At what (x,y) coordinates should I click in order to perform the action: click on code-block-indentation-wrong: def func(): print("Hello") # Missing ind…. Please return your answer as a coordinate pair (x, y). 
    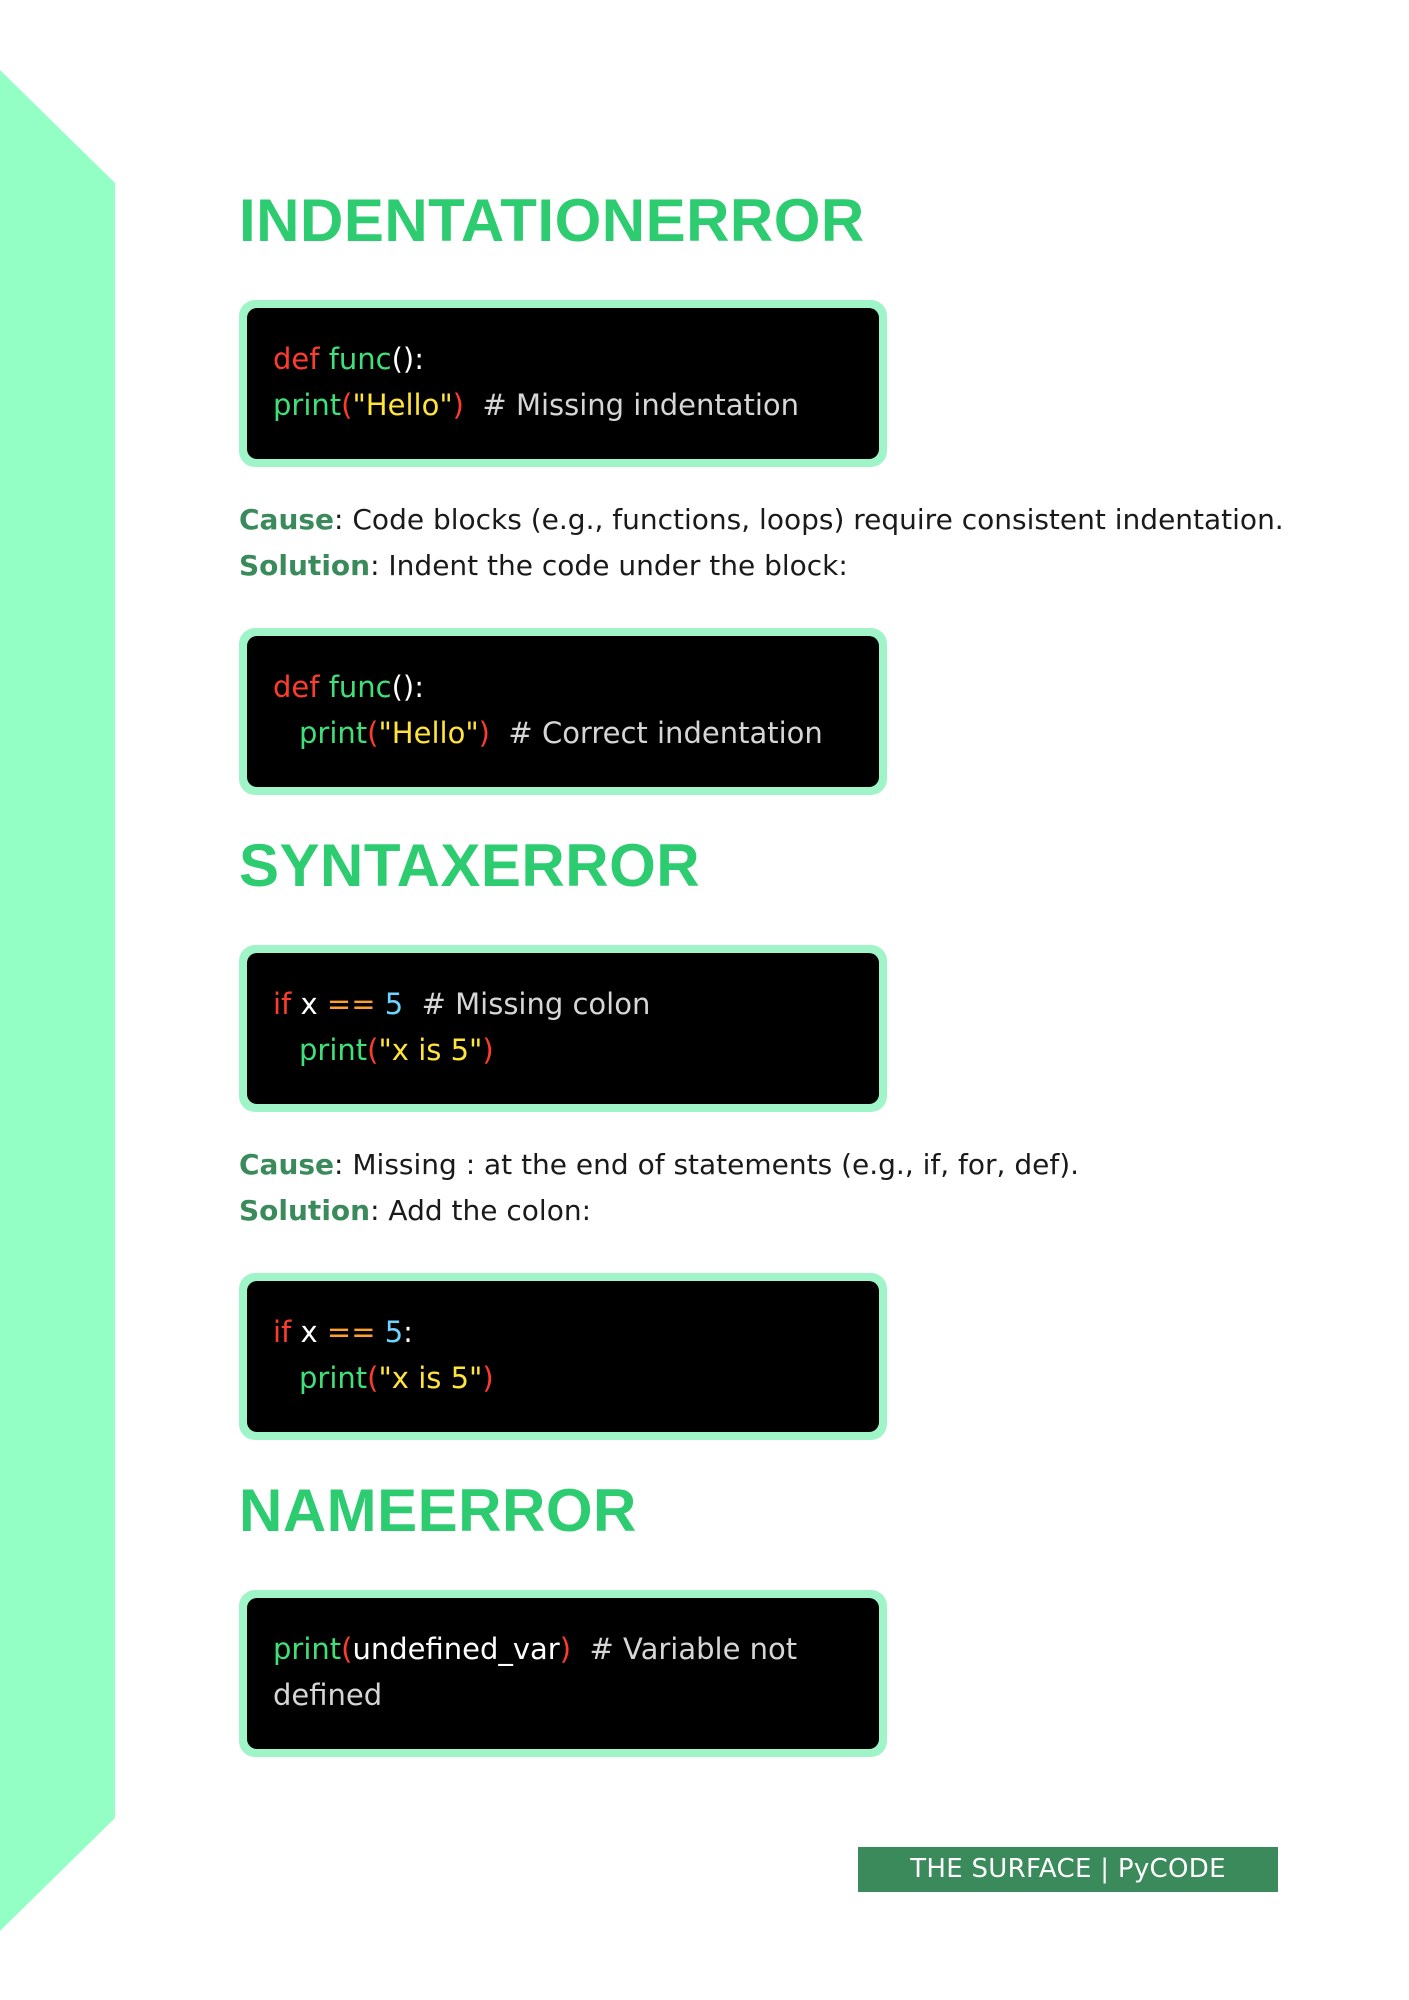
    Looking at the image, I should click on (563, 383).